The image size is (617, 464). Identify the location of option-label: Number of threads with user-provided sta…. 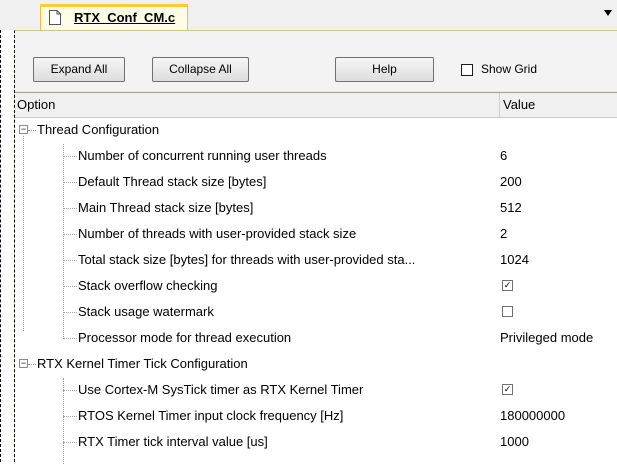
(217, 233).